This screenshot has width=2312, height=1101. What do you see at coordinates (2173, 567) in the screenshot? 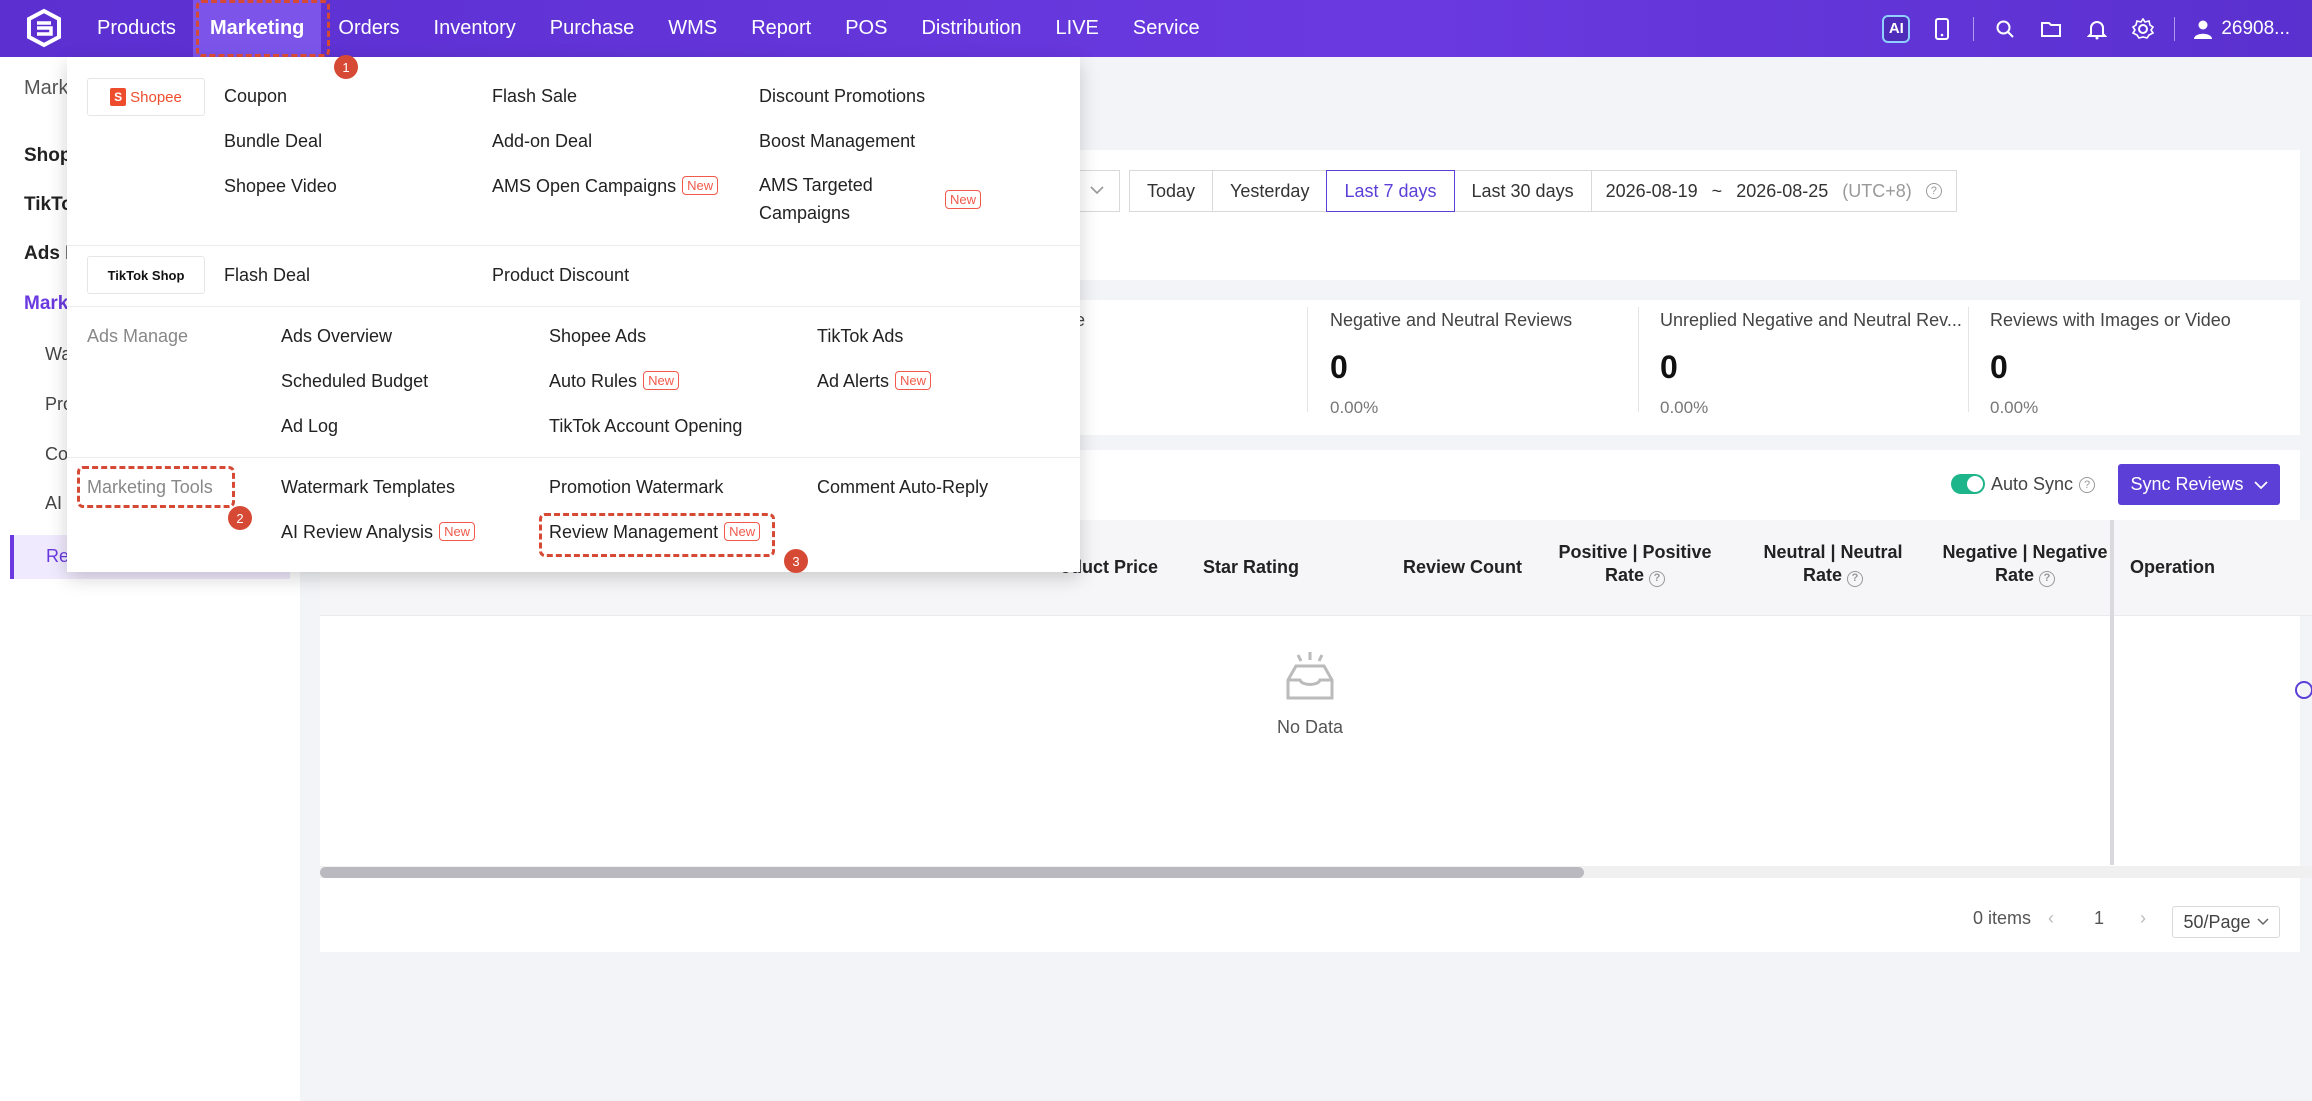
I see `col-operation: Operation` at bounding box center [2173, 567].